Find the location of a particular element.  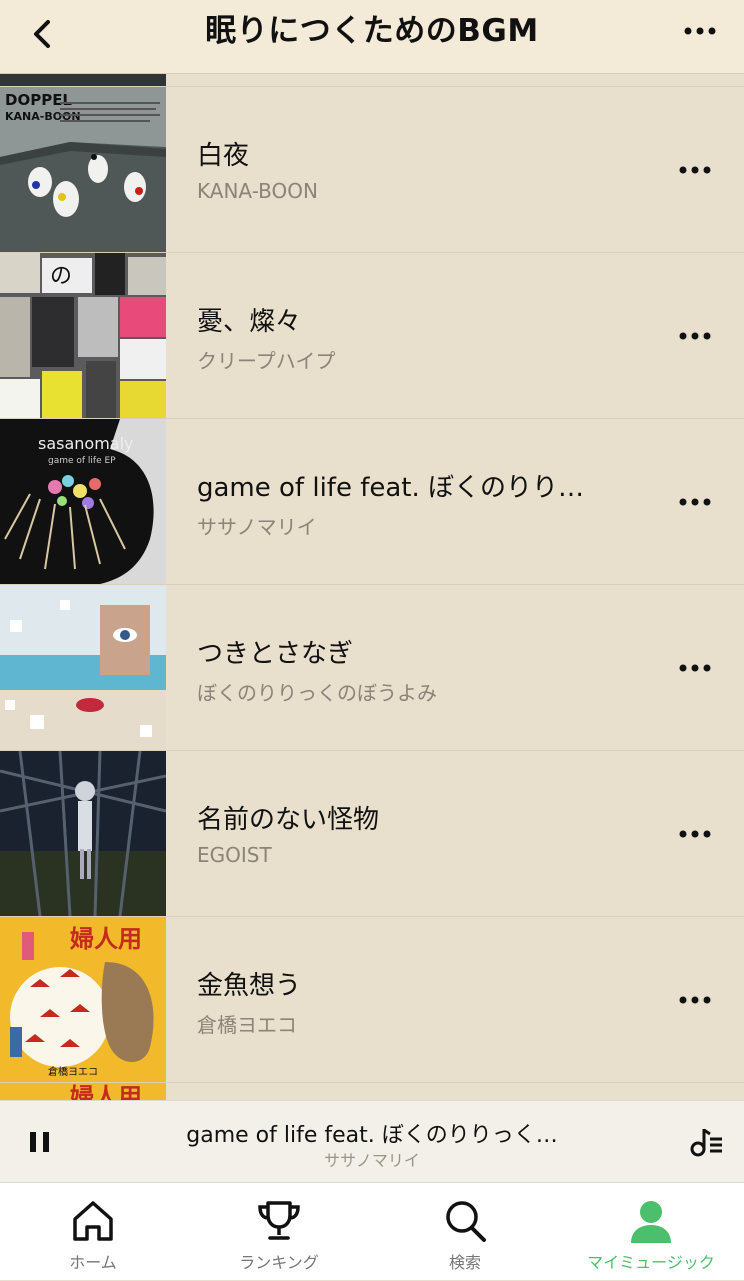

track-title: 名前のない怪物 is located at coordinates (288, 820).